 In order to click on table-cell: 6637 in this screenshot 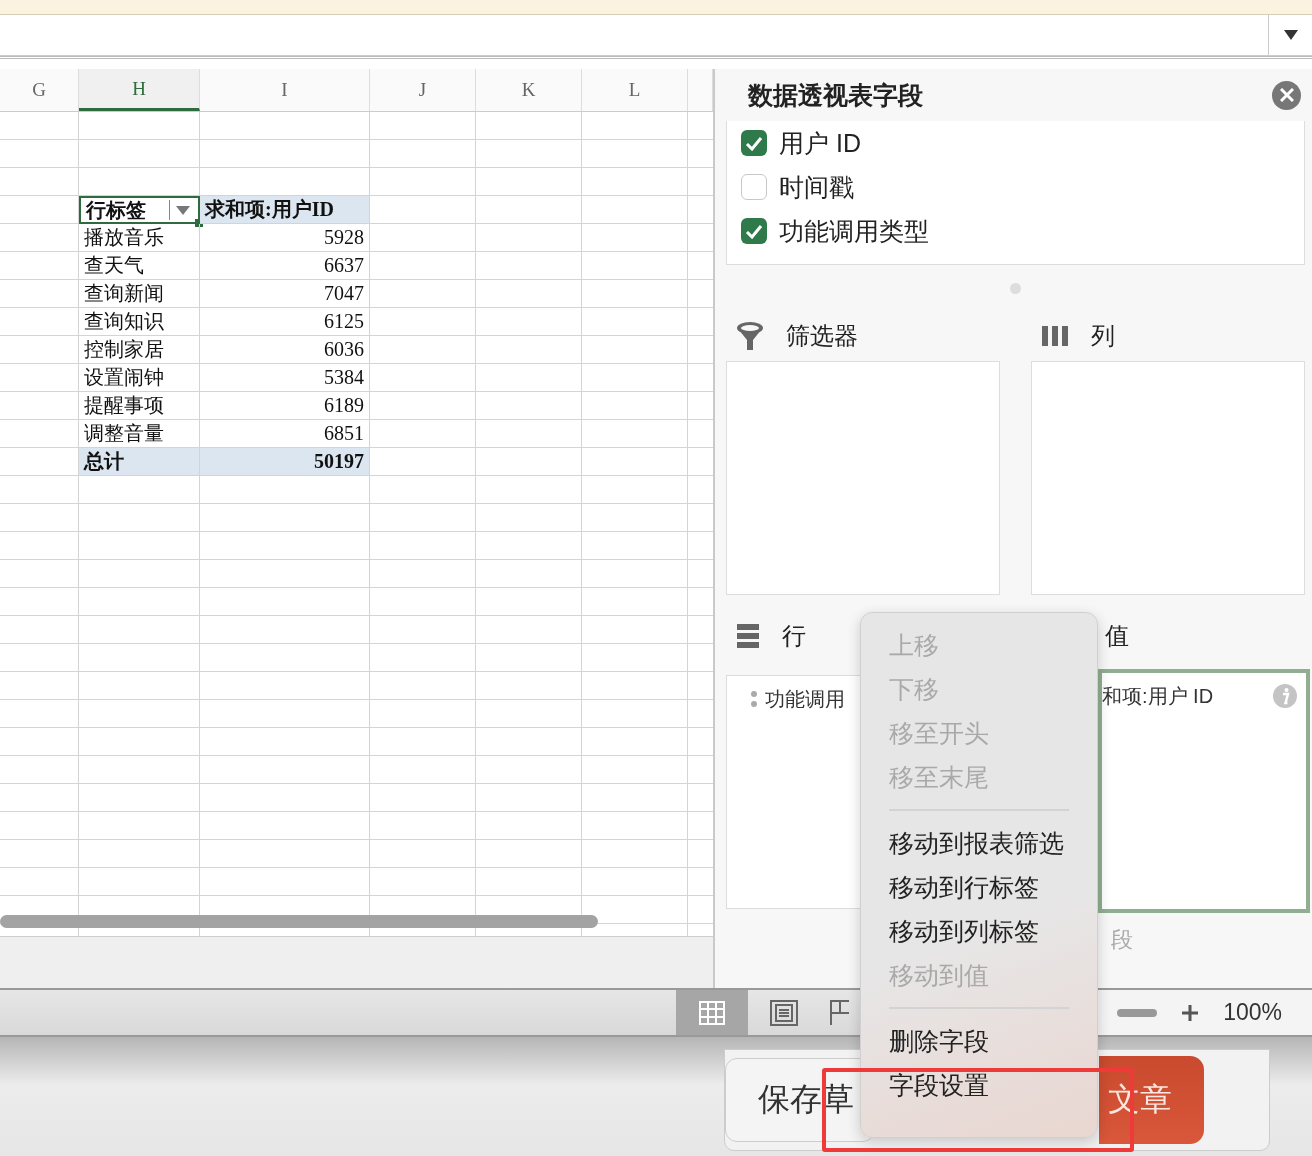, I will do `click(285, 266)`.